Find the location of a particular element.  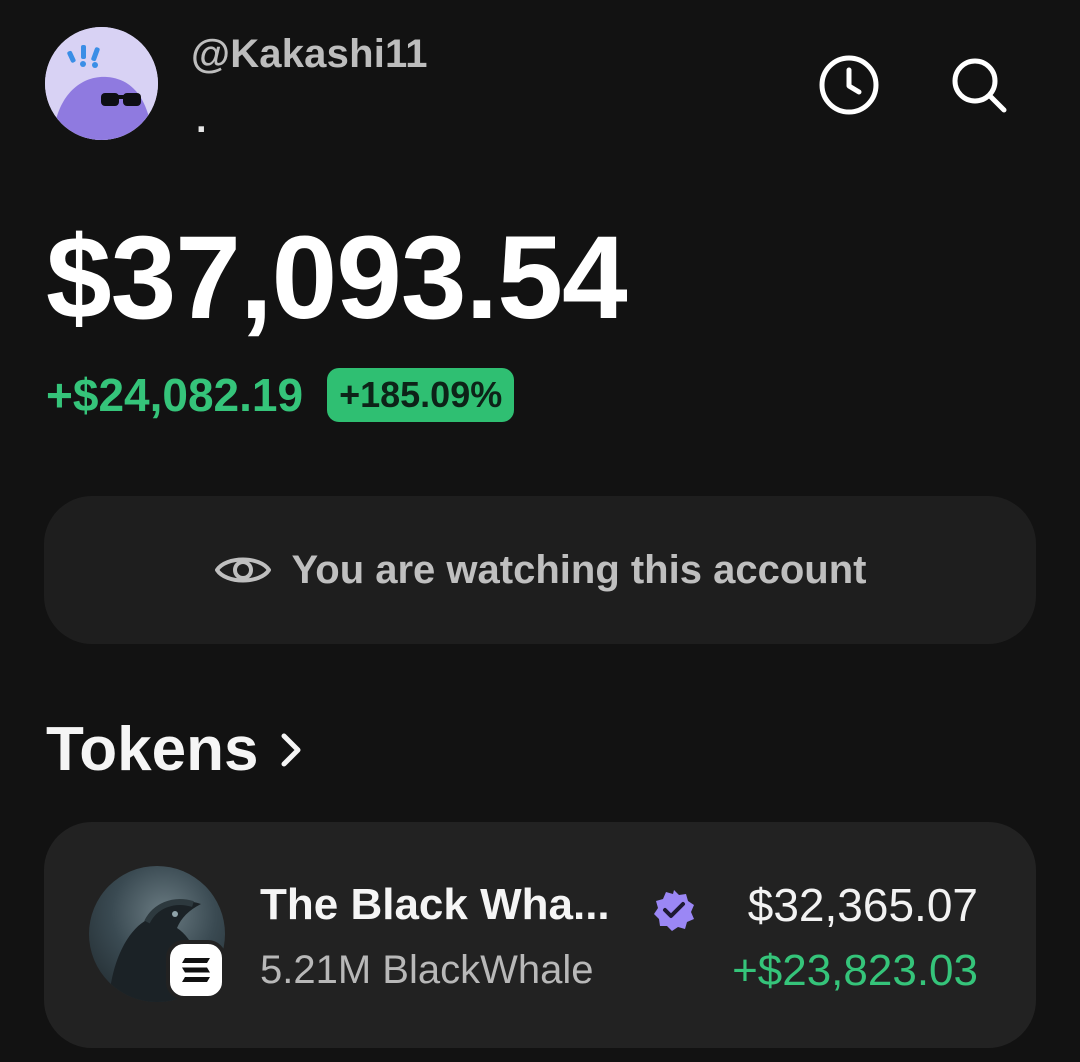

tokens-section-header: Tokens is located at coordinates (175, 749).